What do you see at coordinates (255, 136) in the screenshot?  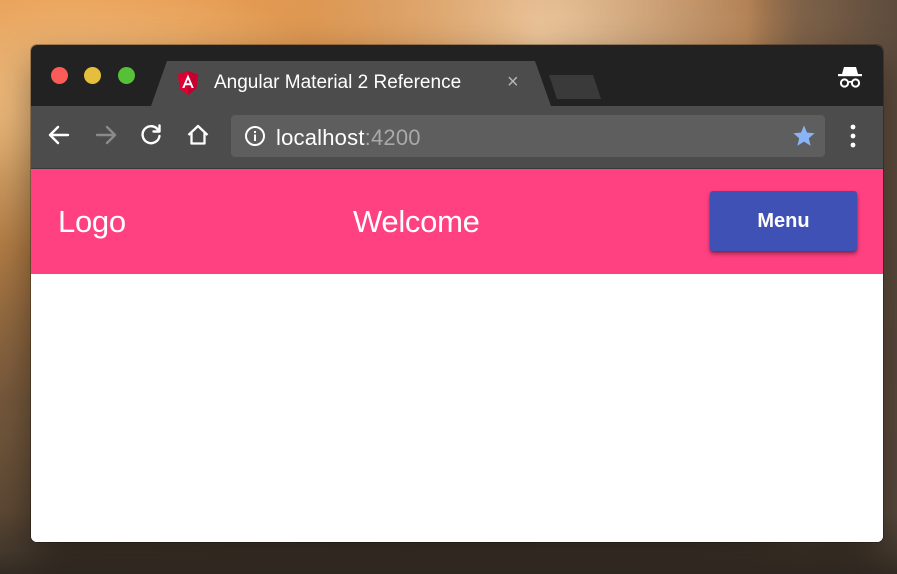 I see `info-icon` at bounding box center [255, 136].